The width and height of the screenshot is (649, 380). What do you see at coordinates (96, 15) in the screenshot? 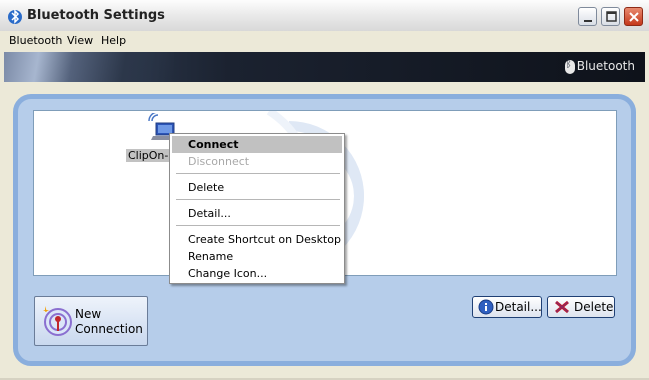
I see `window-title: Bluetooth Settings` at bounding box center [96, 15].